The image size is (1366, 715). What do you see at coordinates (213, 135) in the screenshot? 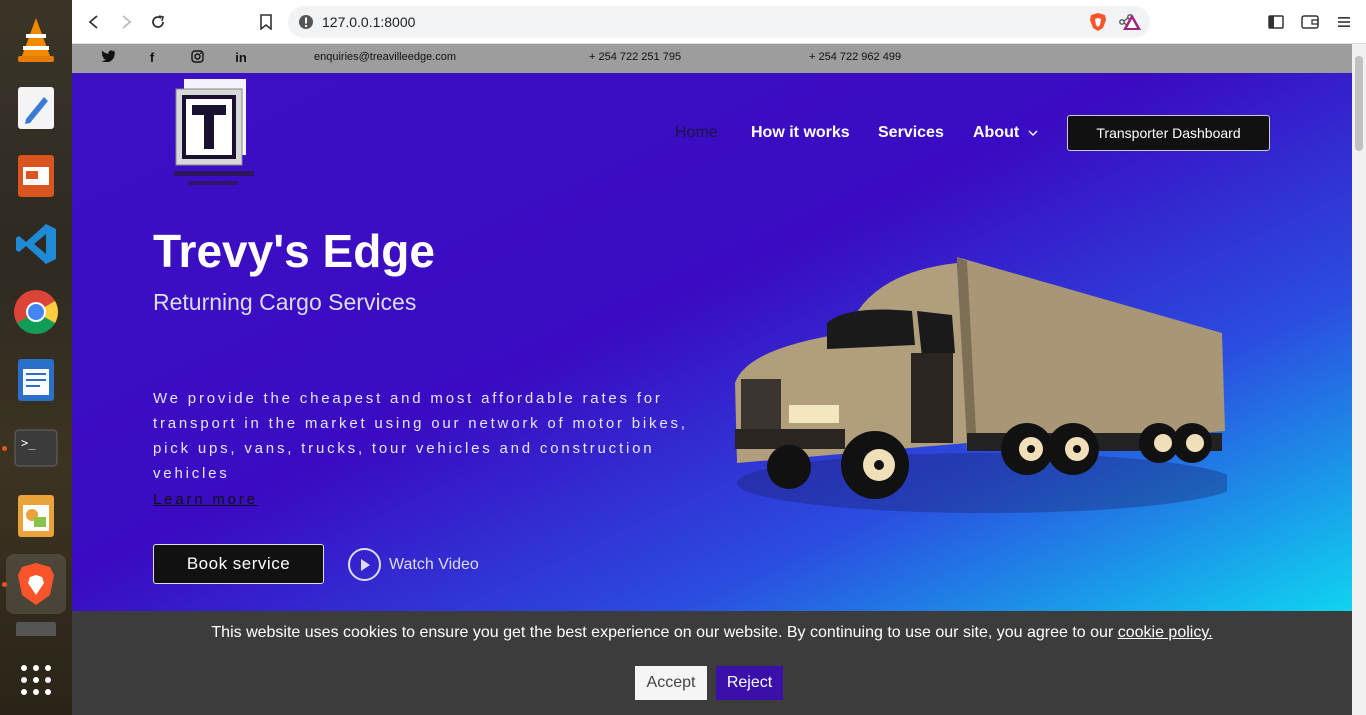
I see `site-logo` at bounding box center [213, 135].